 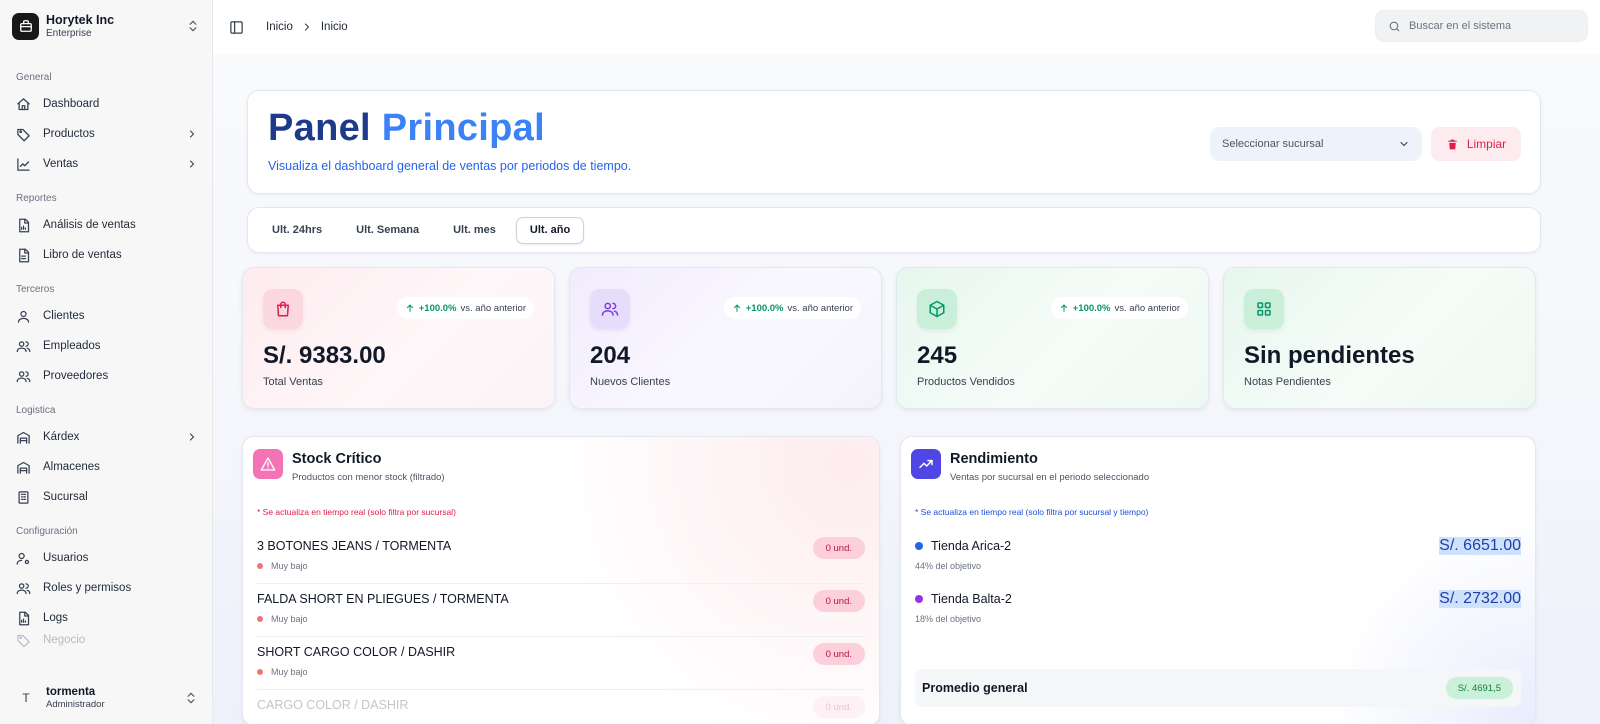 I want to click on breadcrumb: Inicio Inicio, so click(x=307, y=27).